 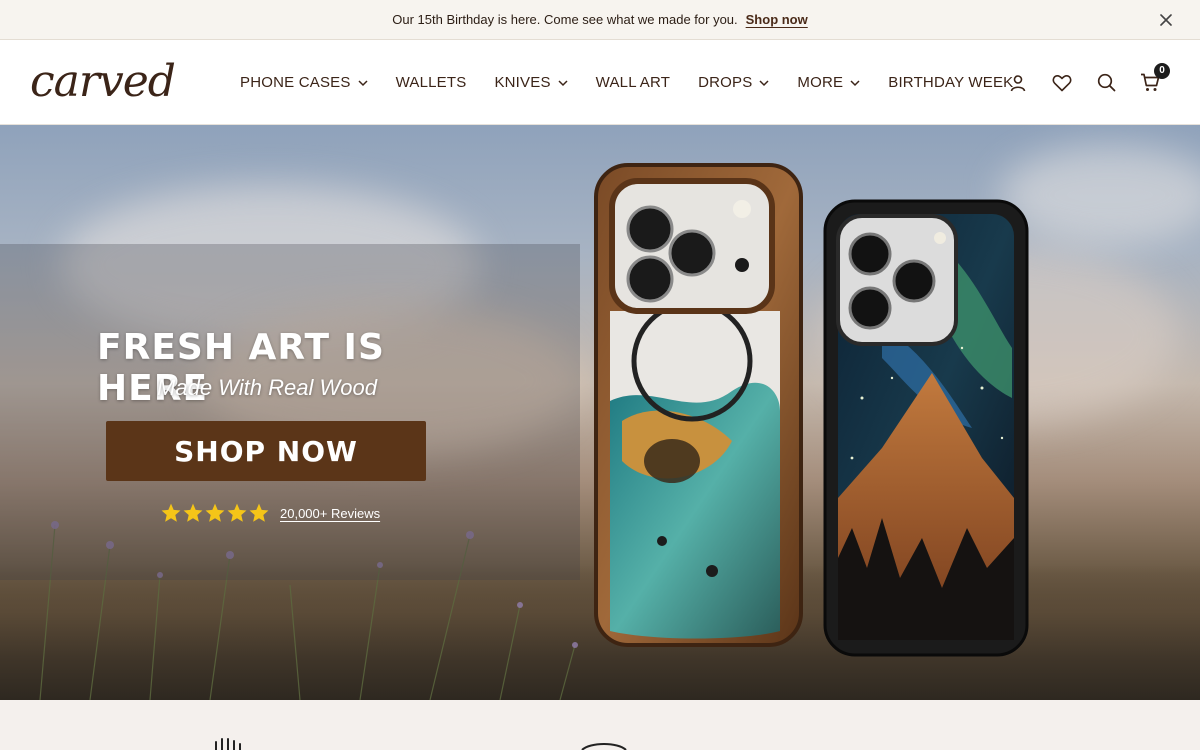 I want to click on reviews-link: 20,000+ Reviews, so click(x=330, y=513).